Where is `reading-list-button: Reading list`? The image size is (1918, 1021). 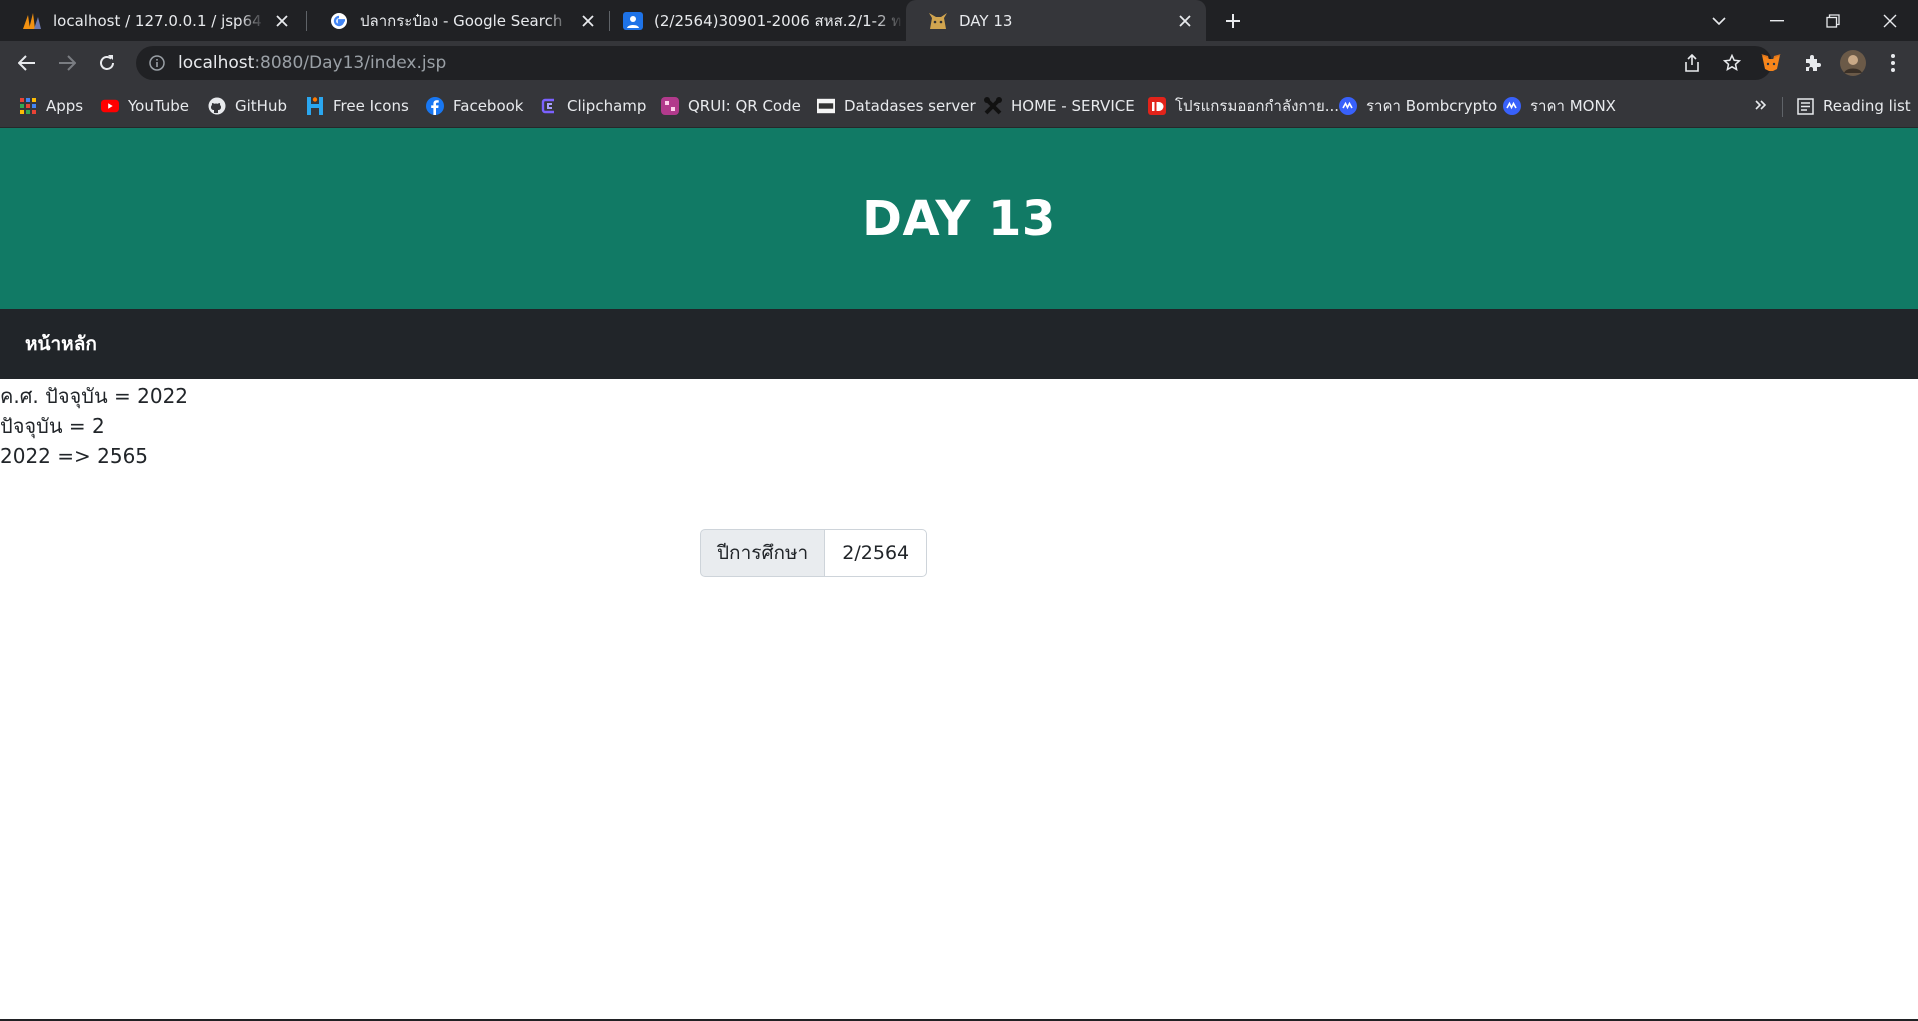
reading-list-button: Reading list is located at coordinates (1853, 106).